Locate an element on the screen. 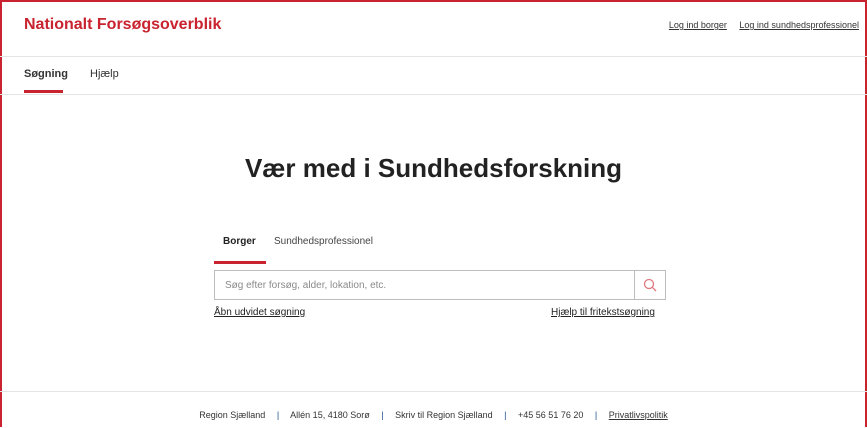  tab-search: Søgning is located at coordinates (46, 74).